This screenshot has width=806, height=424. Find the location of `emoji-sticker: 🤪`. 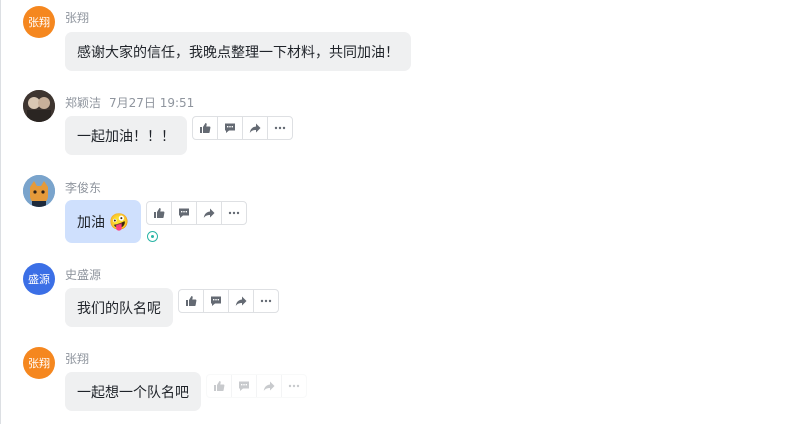

emoji-sticker: 🤪 is located at coordinates (119, 221).